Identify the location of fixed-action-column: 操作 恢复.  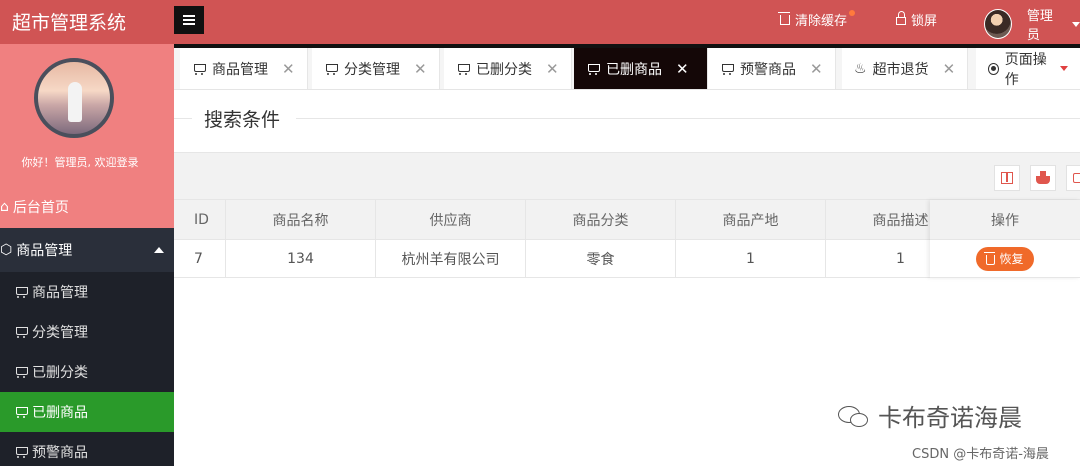
(1005, 239).